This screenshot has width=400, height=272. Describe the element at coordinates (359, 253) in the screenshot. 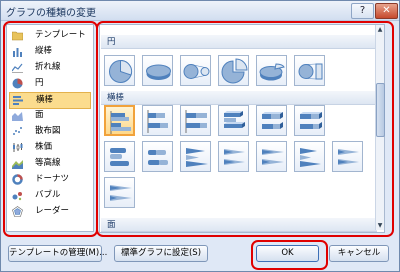

I see `cancel-button: キャンセル` at that location.